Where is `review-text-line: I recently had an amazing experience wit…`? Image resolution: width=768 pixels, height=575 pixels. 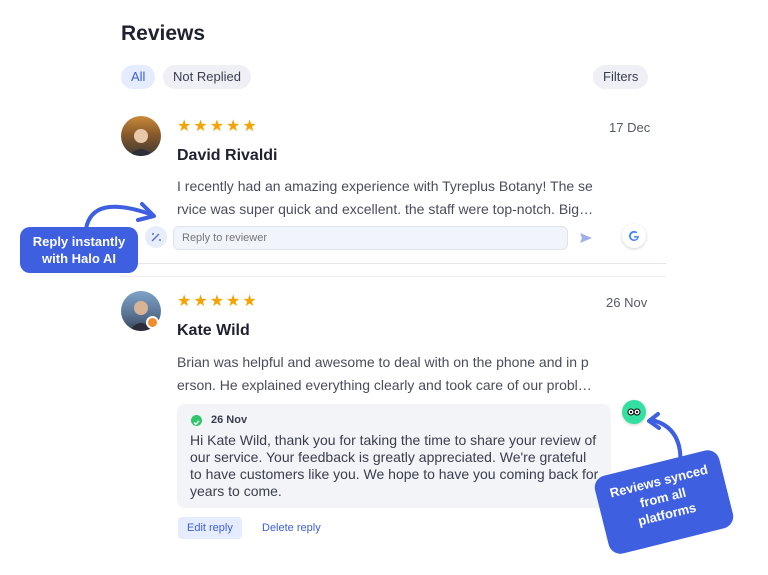
review-text-line: I recently had an amazing experience wit… is located at coordinates (385, 186).